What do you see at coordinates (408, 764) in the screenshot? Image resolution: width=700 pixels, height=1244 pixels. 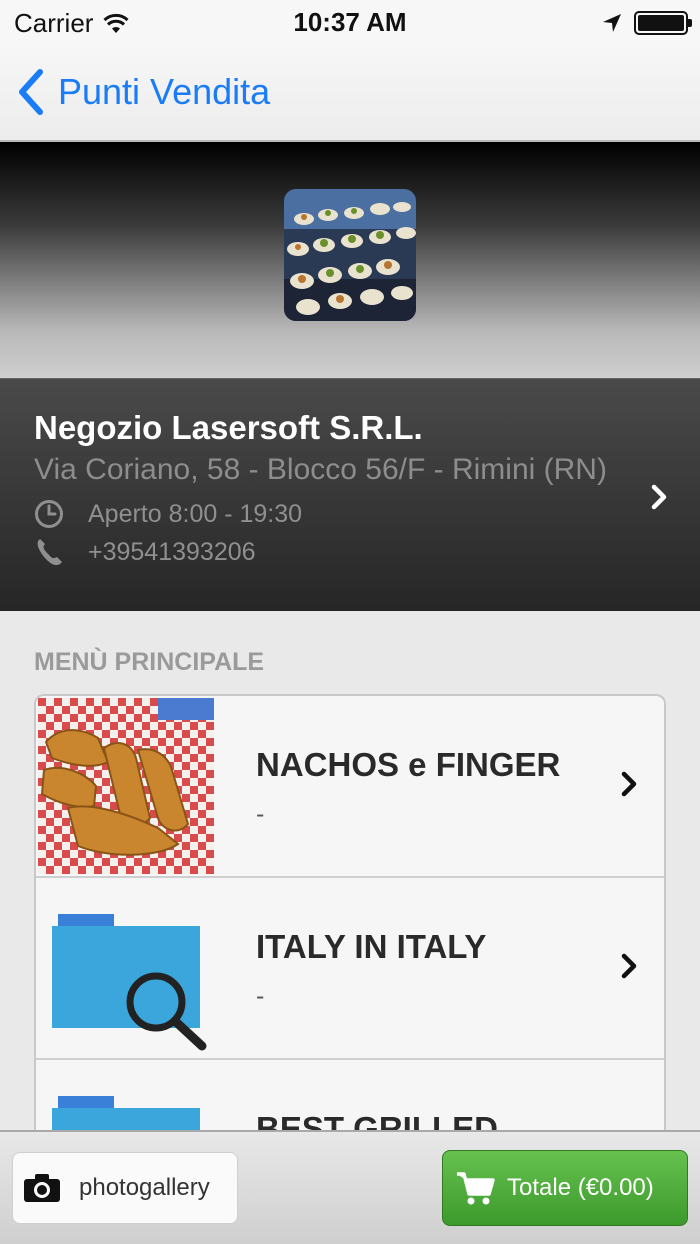 I see `menu-item-title: NACHOS e FINGER` at bounding box center [408, 764].